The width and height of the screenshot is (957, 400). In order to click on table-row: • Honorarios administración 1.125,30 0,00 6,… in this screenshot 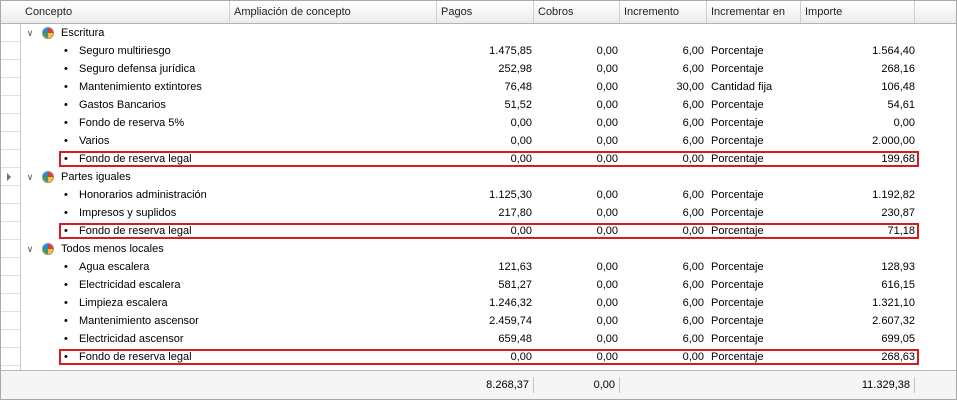, I will do `click(488, 195)`.